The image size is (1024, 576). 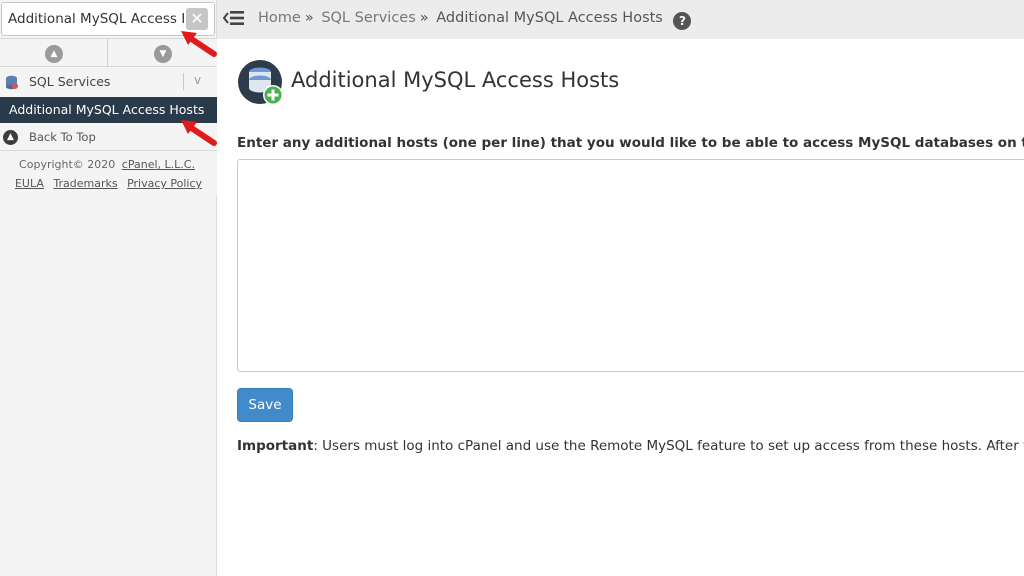 I want to click on search-input, so click(x=96, y=19).